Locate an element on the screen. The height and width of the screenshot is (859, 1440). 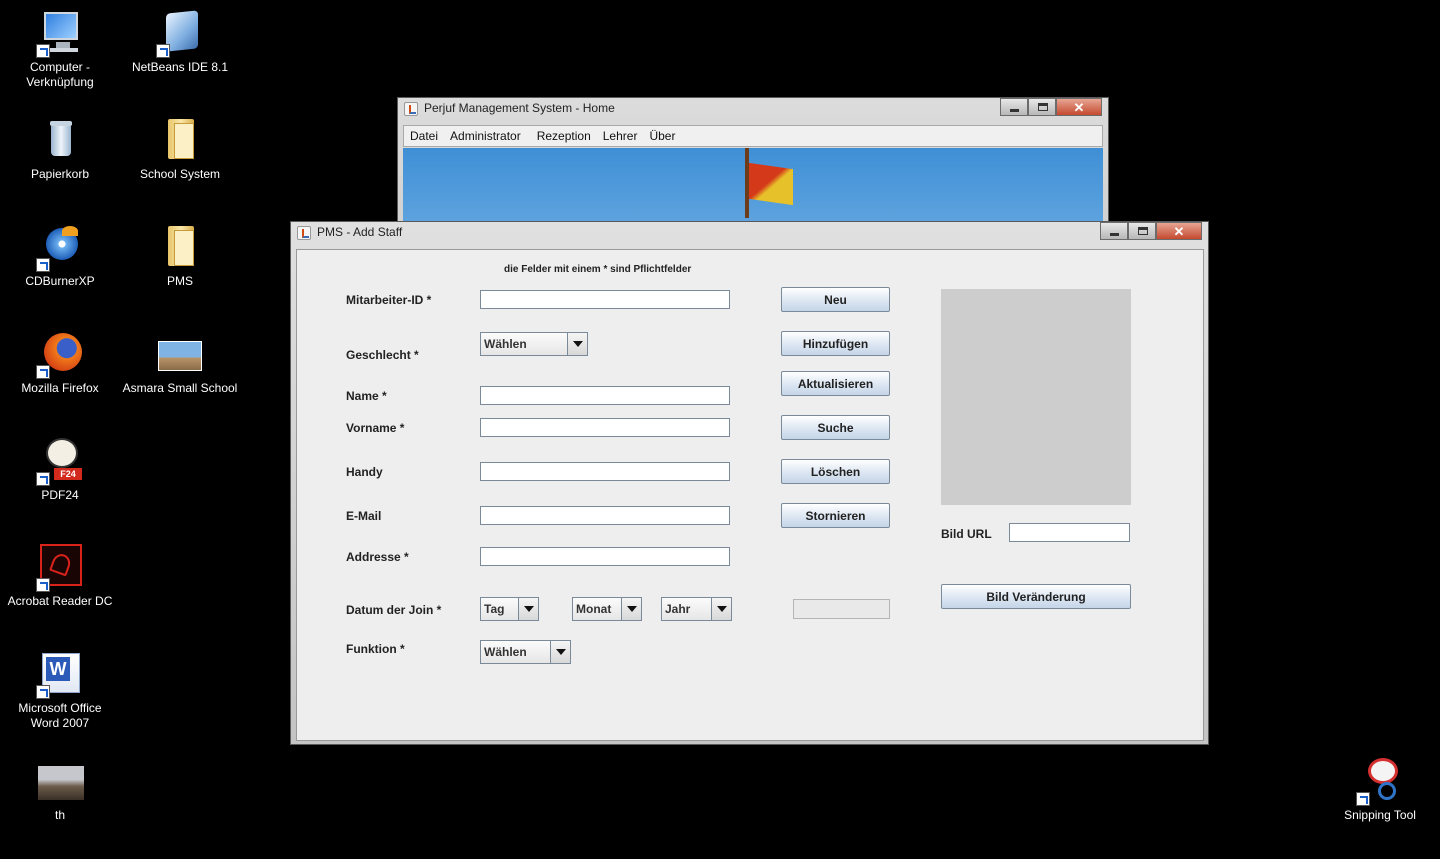
desktop-icon-label: Microsoft Office Word 2007 is located at coordinates (60, 715).